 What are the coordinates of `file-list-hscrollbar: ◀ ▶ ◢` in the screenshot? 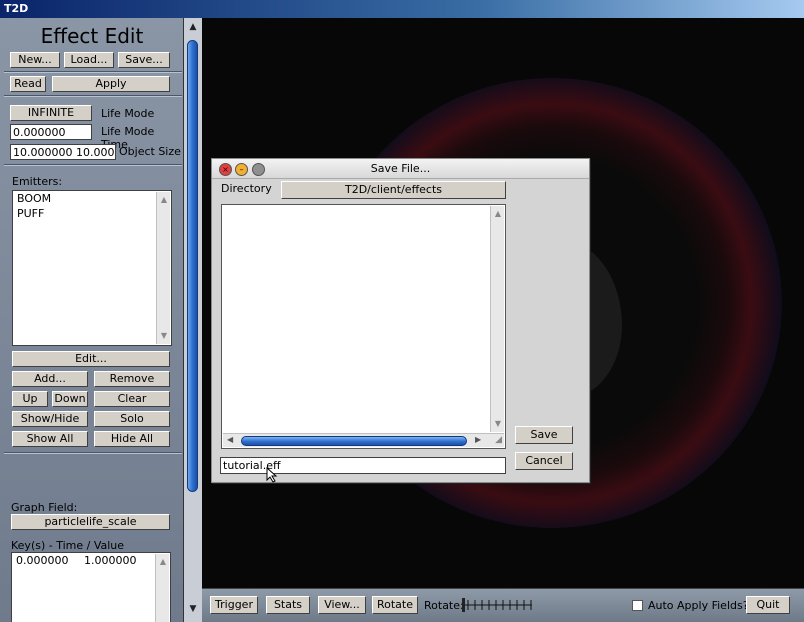 It's located at (363, 440).